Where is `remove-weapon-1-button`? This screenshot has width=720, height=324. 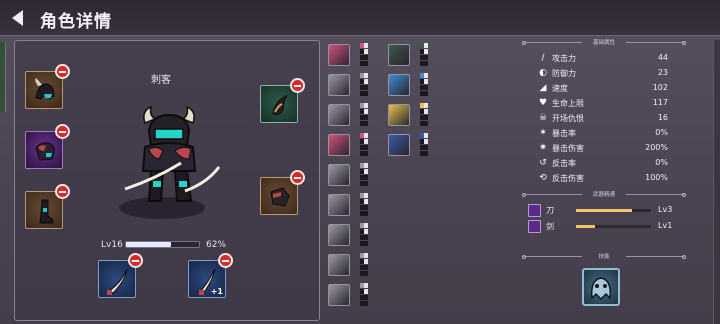 remove-weapon-1-button is located at coordinates (135, 260).